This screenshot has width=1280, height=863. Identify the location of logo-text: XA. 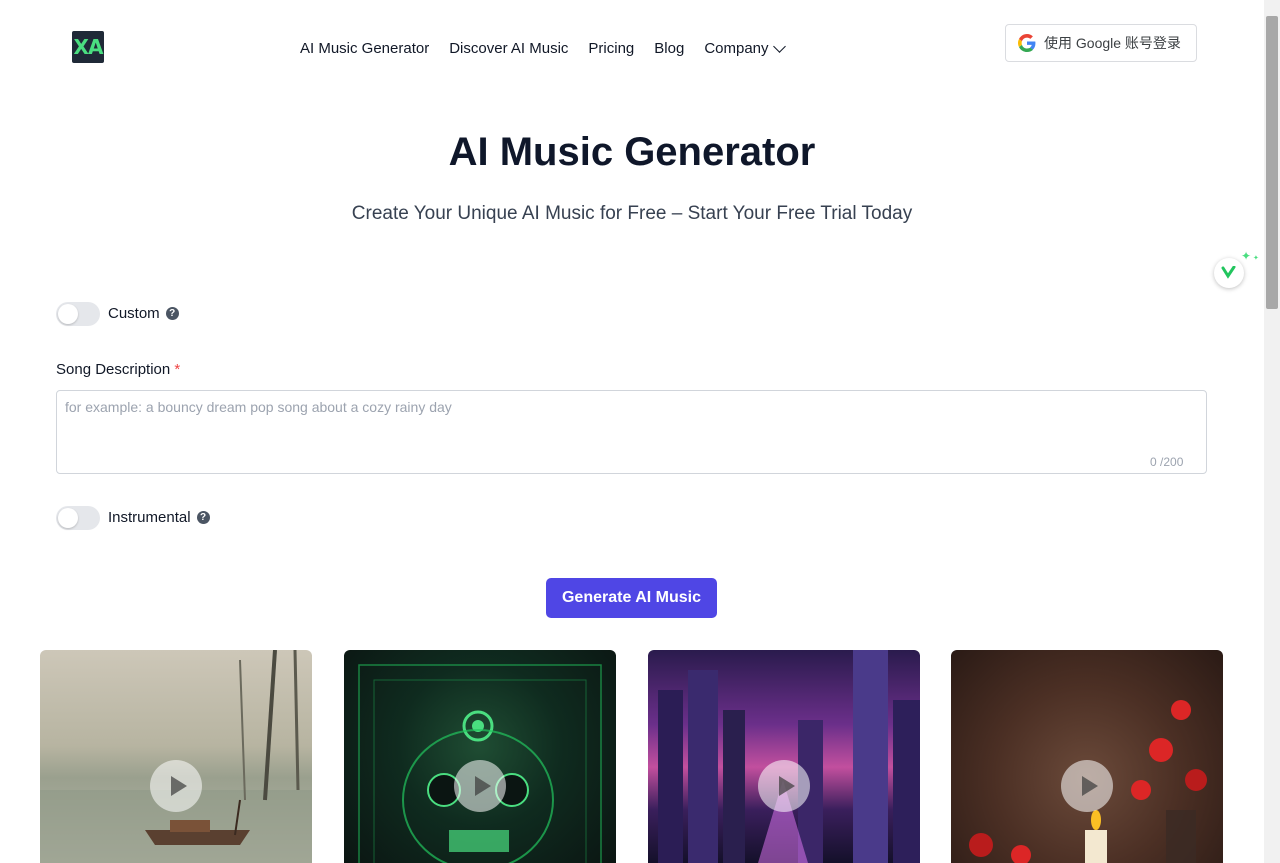
(88, 47).